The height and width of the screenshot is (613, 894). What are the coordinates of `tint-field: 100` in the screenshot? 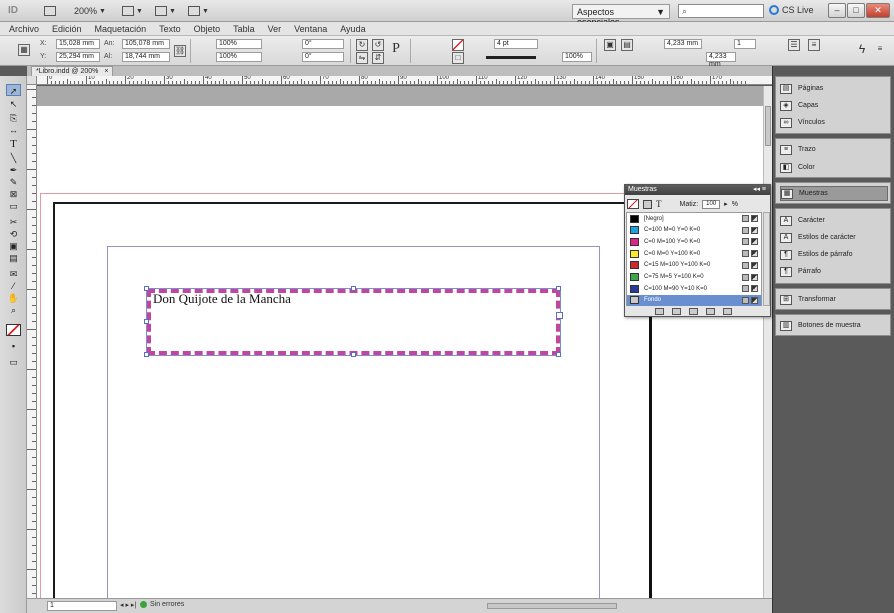 It's located at (711, 204).